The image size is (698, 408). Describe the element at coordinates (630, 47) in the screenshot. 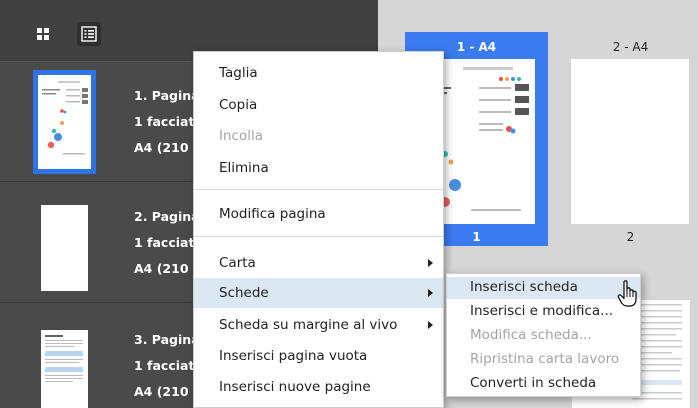

I see `thumbnail-label: 2 - A4` at that location.